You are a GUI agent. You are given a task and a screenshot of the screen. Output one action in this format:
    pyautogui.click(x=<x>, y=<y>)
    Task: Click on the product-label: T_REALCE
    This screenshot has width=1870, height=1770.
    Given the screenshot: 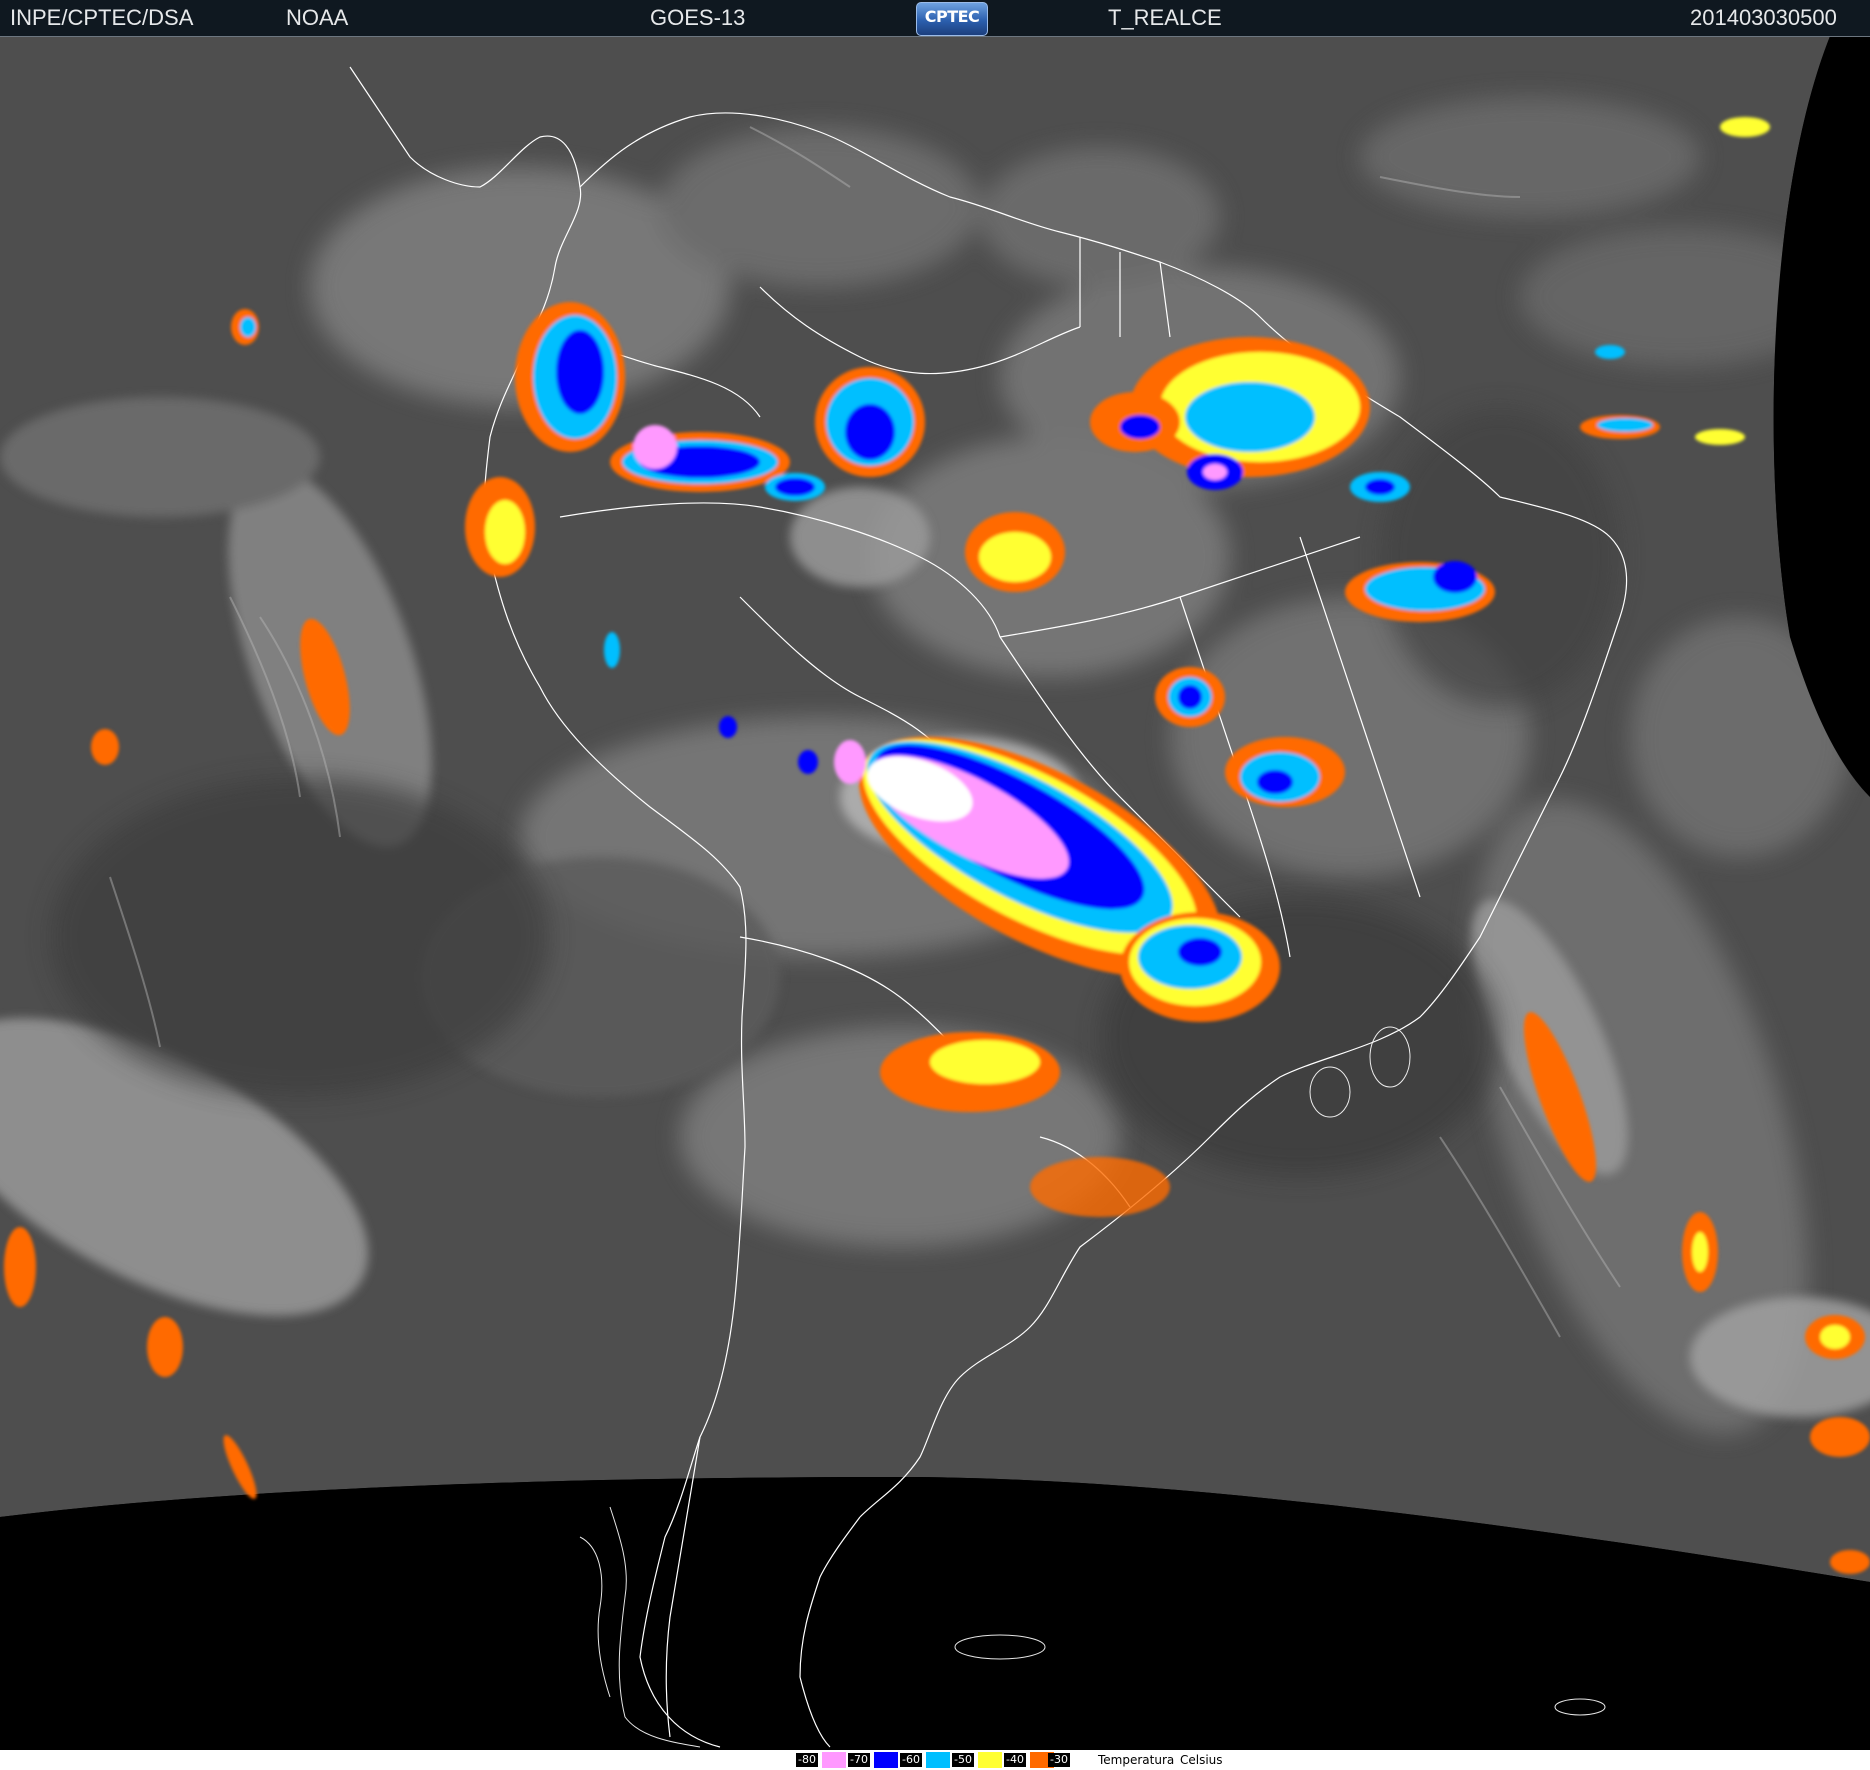 What is the action you would take?
    pyautogui.click(x=1165, y=17)
    